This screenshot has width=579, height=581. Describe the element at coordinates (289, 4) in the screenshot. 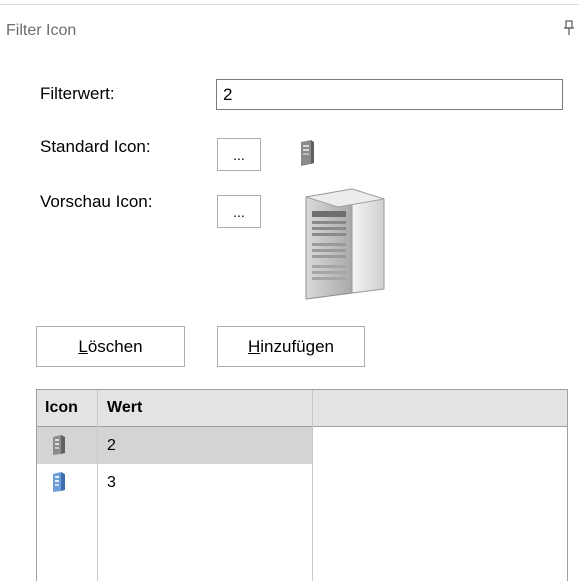

I see `top-divider` at that location.